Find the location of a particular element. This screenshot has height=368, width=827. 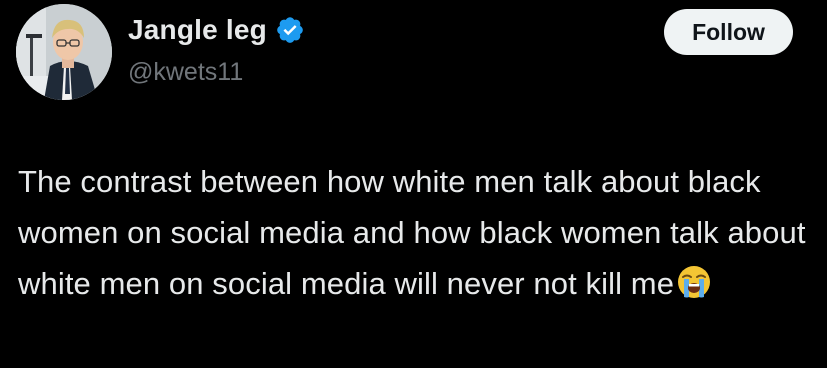

display-name: Jangle leg is located at coordinates (197, 30).